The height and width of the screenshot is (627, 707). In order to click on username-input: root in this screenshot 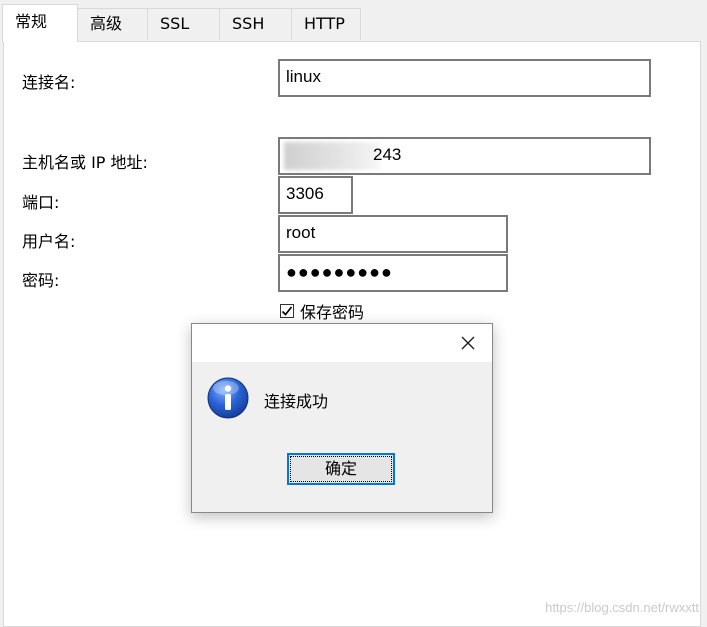, I will do `click(393, 234)`.